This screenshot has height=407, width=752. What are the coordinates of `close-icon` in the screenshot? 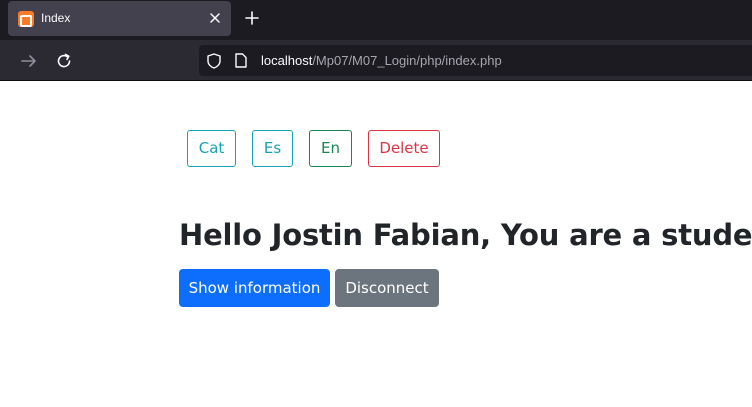 It's located at (215, 18).